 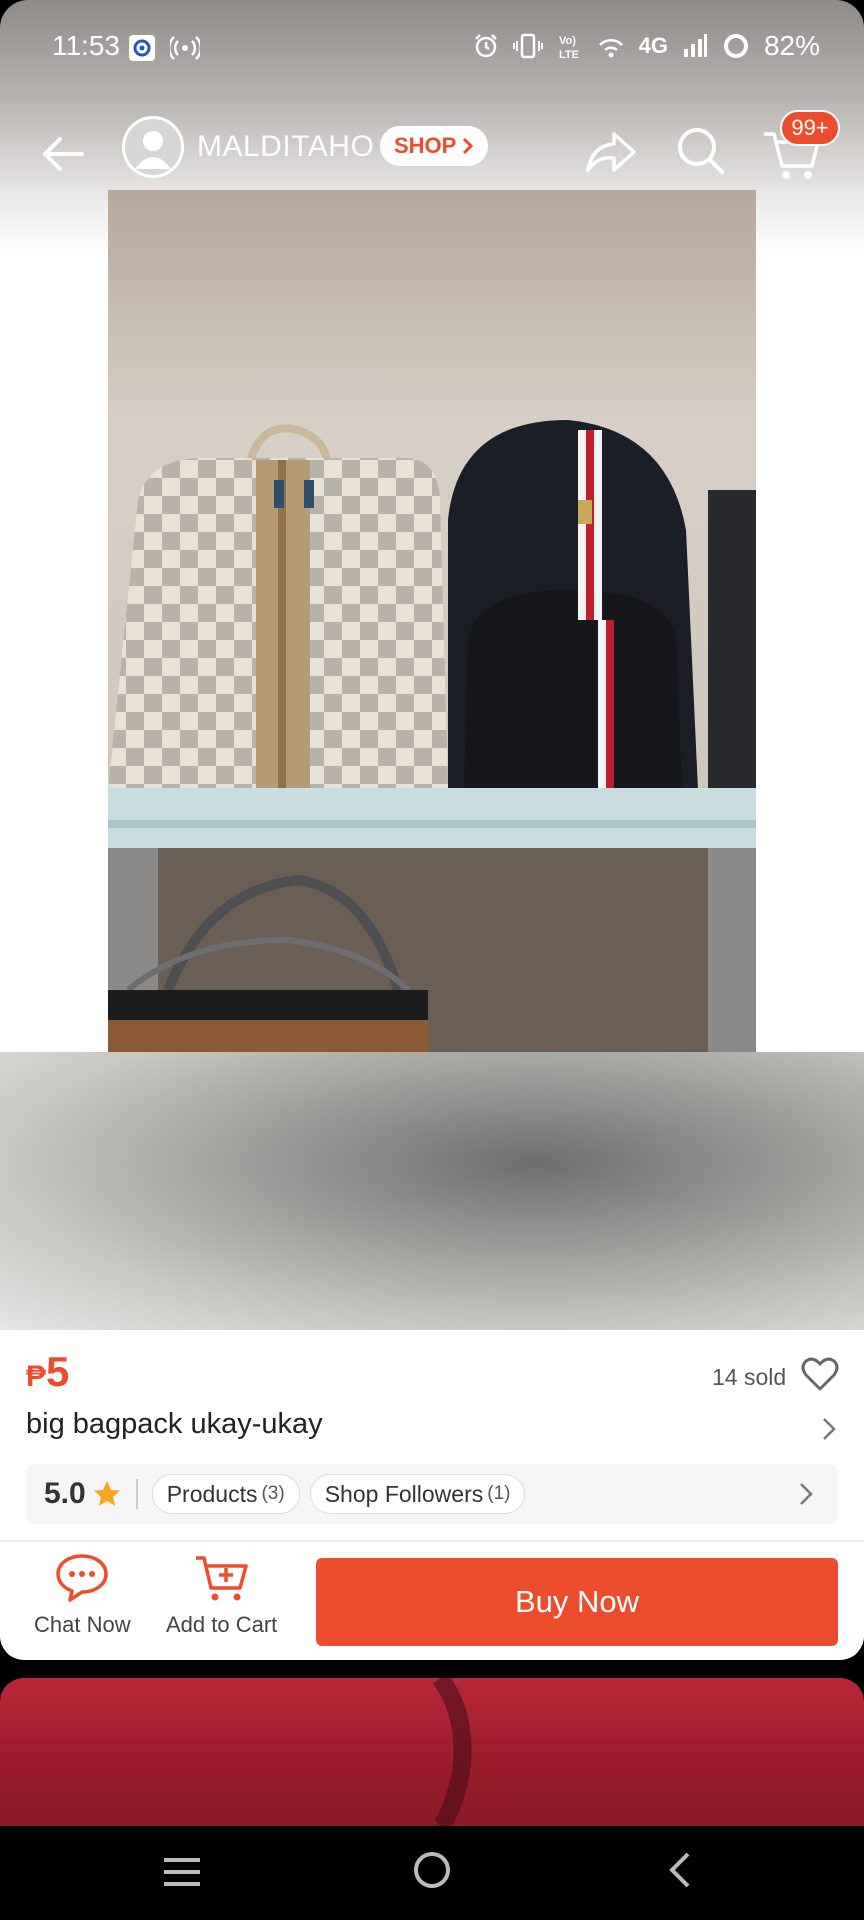 I want to click on svg-text: Vo), so click(x=567, y=41).